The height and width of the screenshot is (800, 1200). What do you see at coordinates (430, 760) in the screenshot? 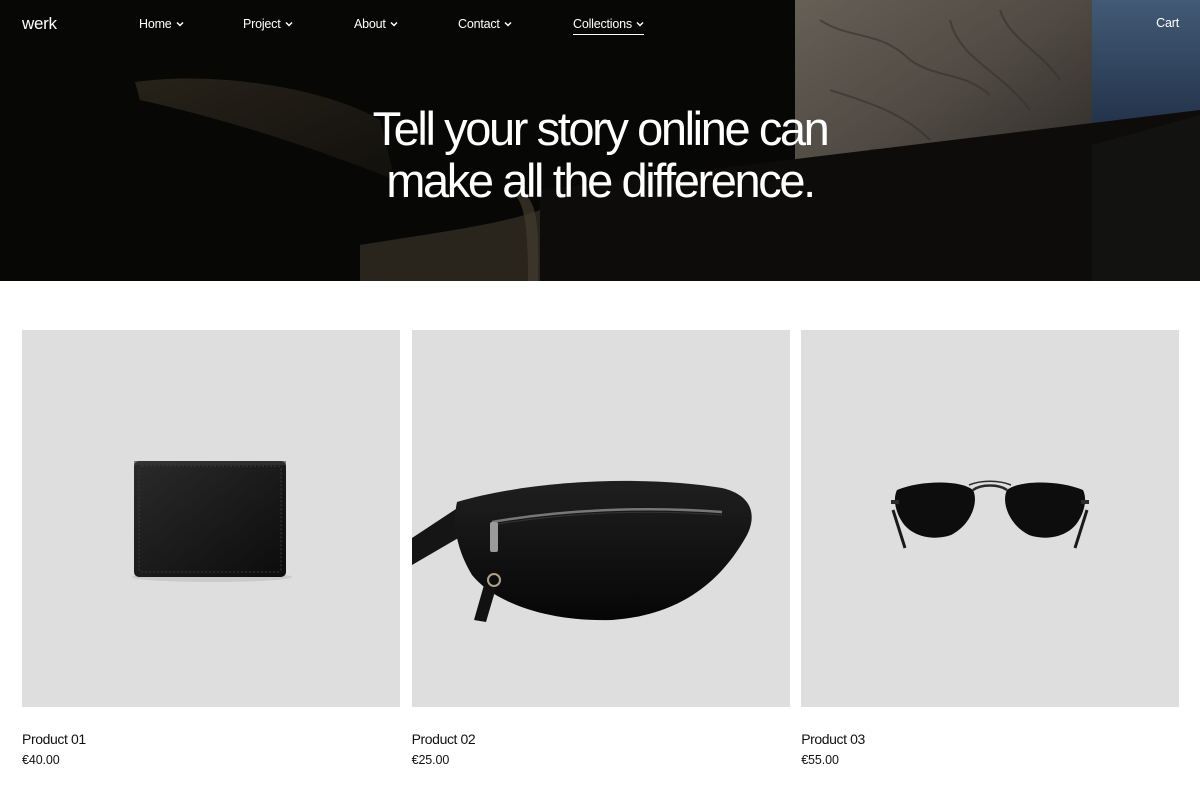
I see `product-price: €25.00` at bounding box center [430, 760].